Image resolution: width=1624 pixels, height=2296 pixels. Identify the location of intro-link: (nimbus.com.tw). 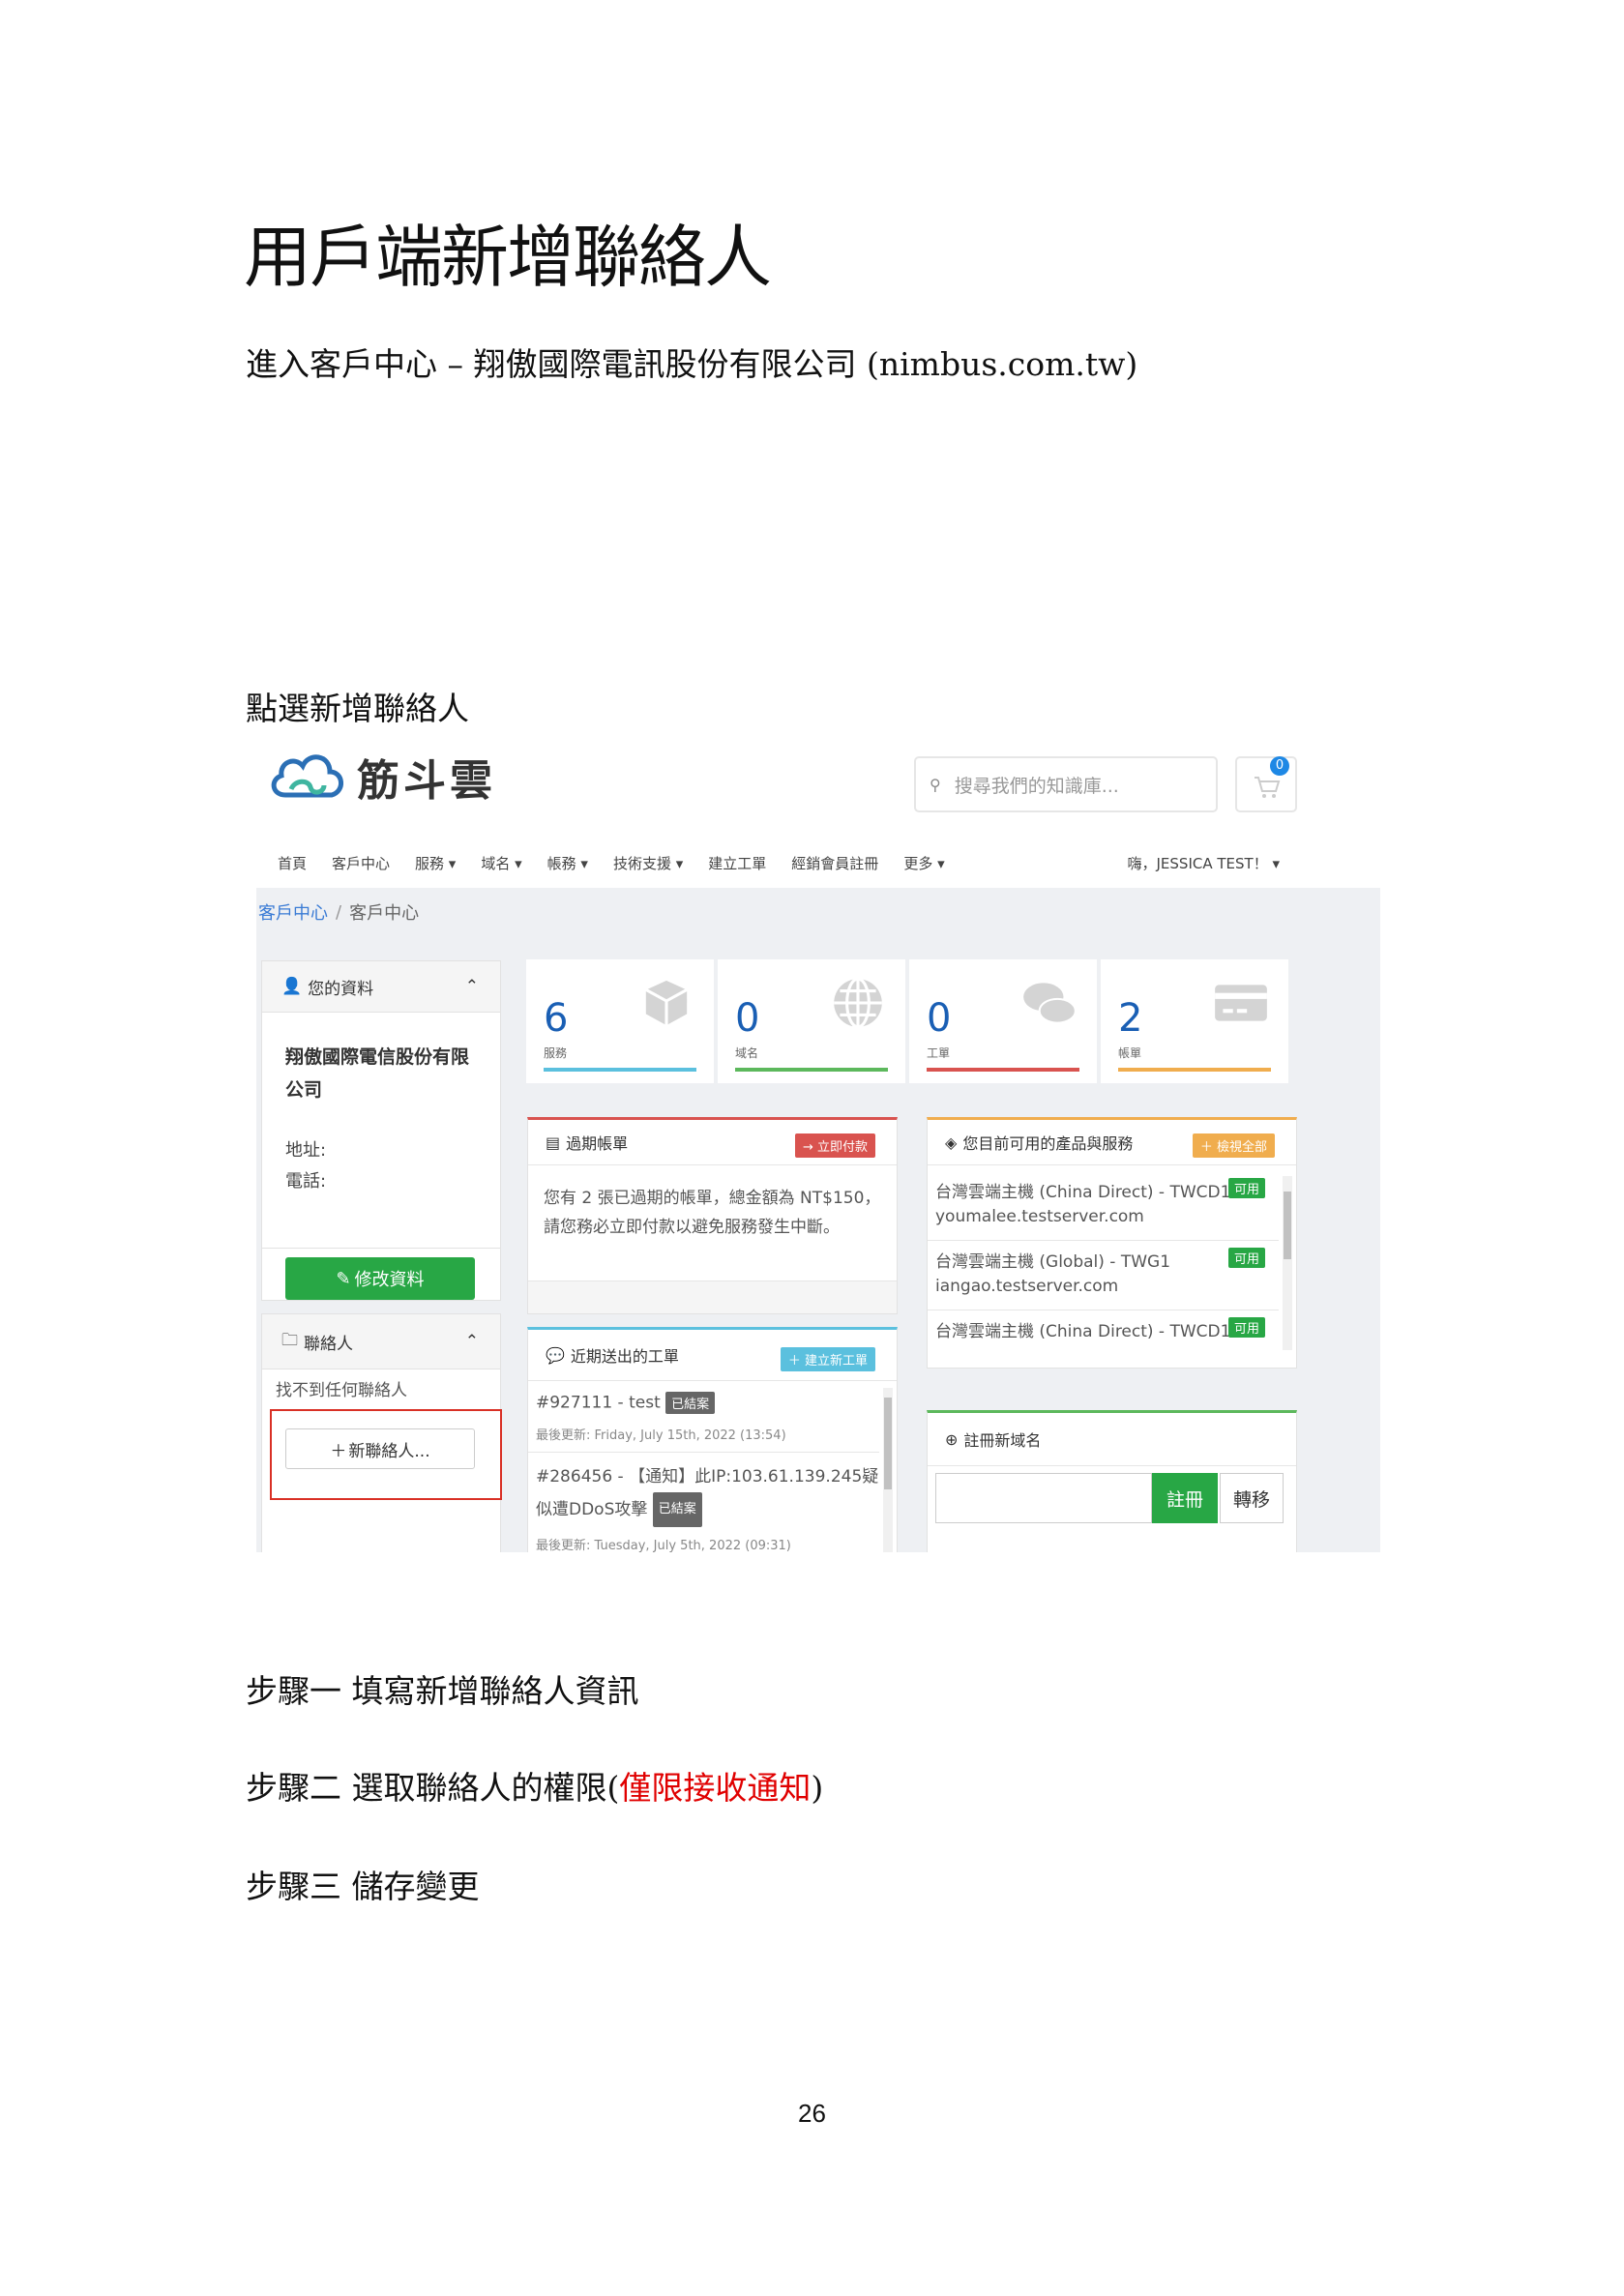
(1002, 364).